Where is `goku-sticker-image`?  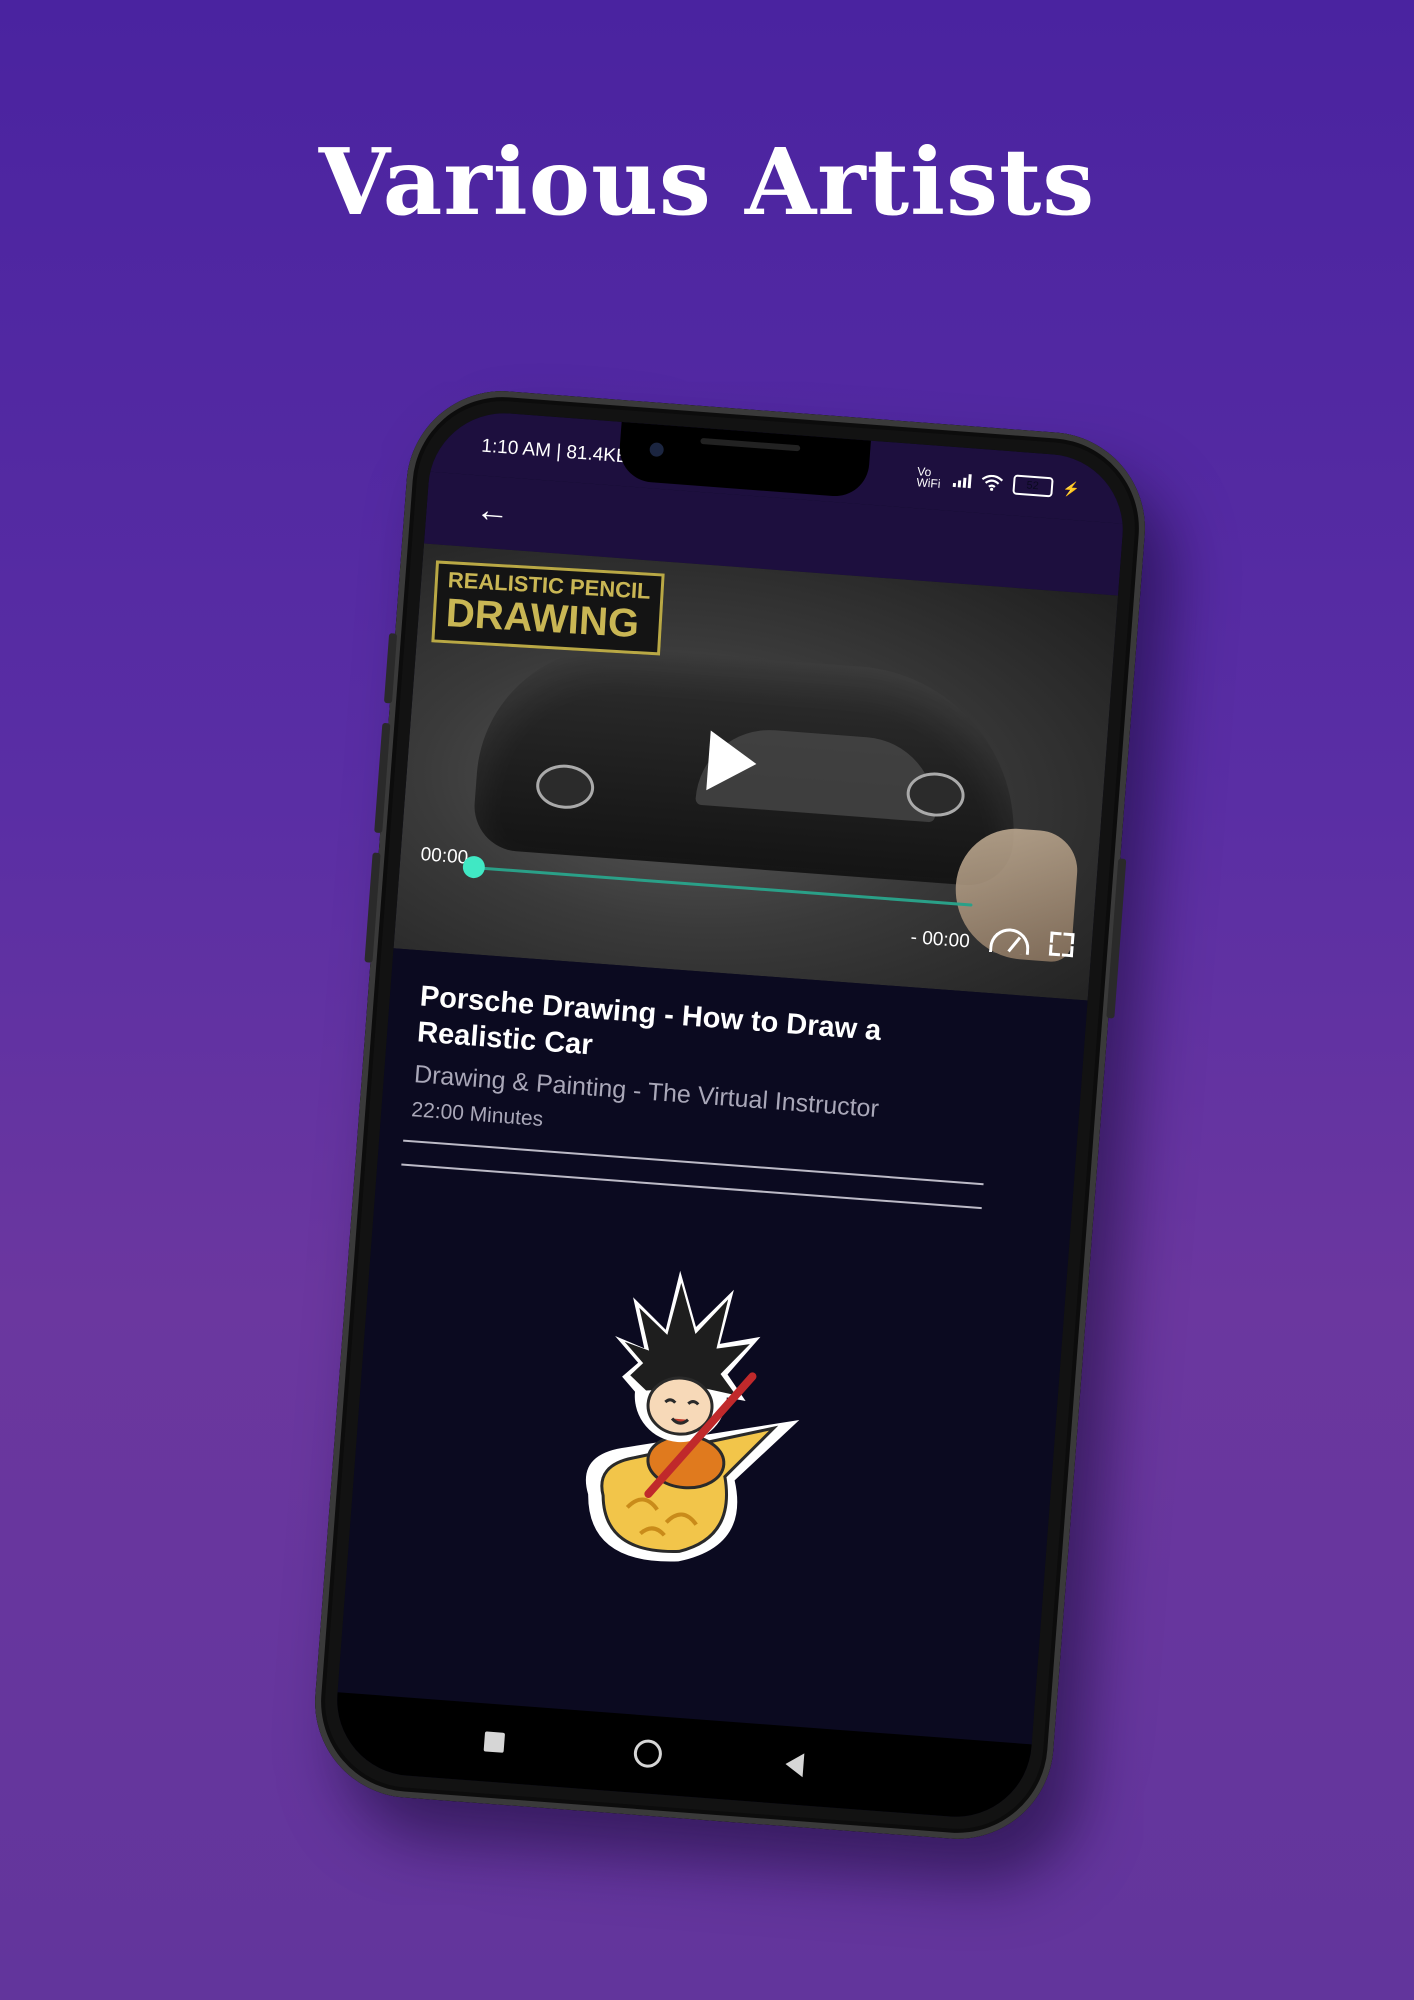 goku-sticker-image is located at coordinates (692, 1416).